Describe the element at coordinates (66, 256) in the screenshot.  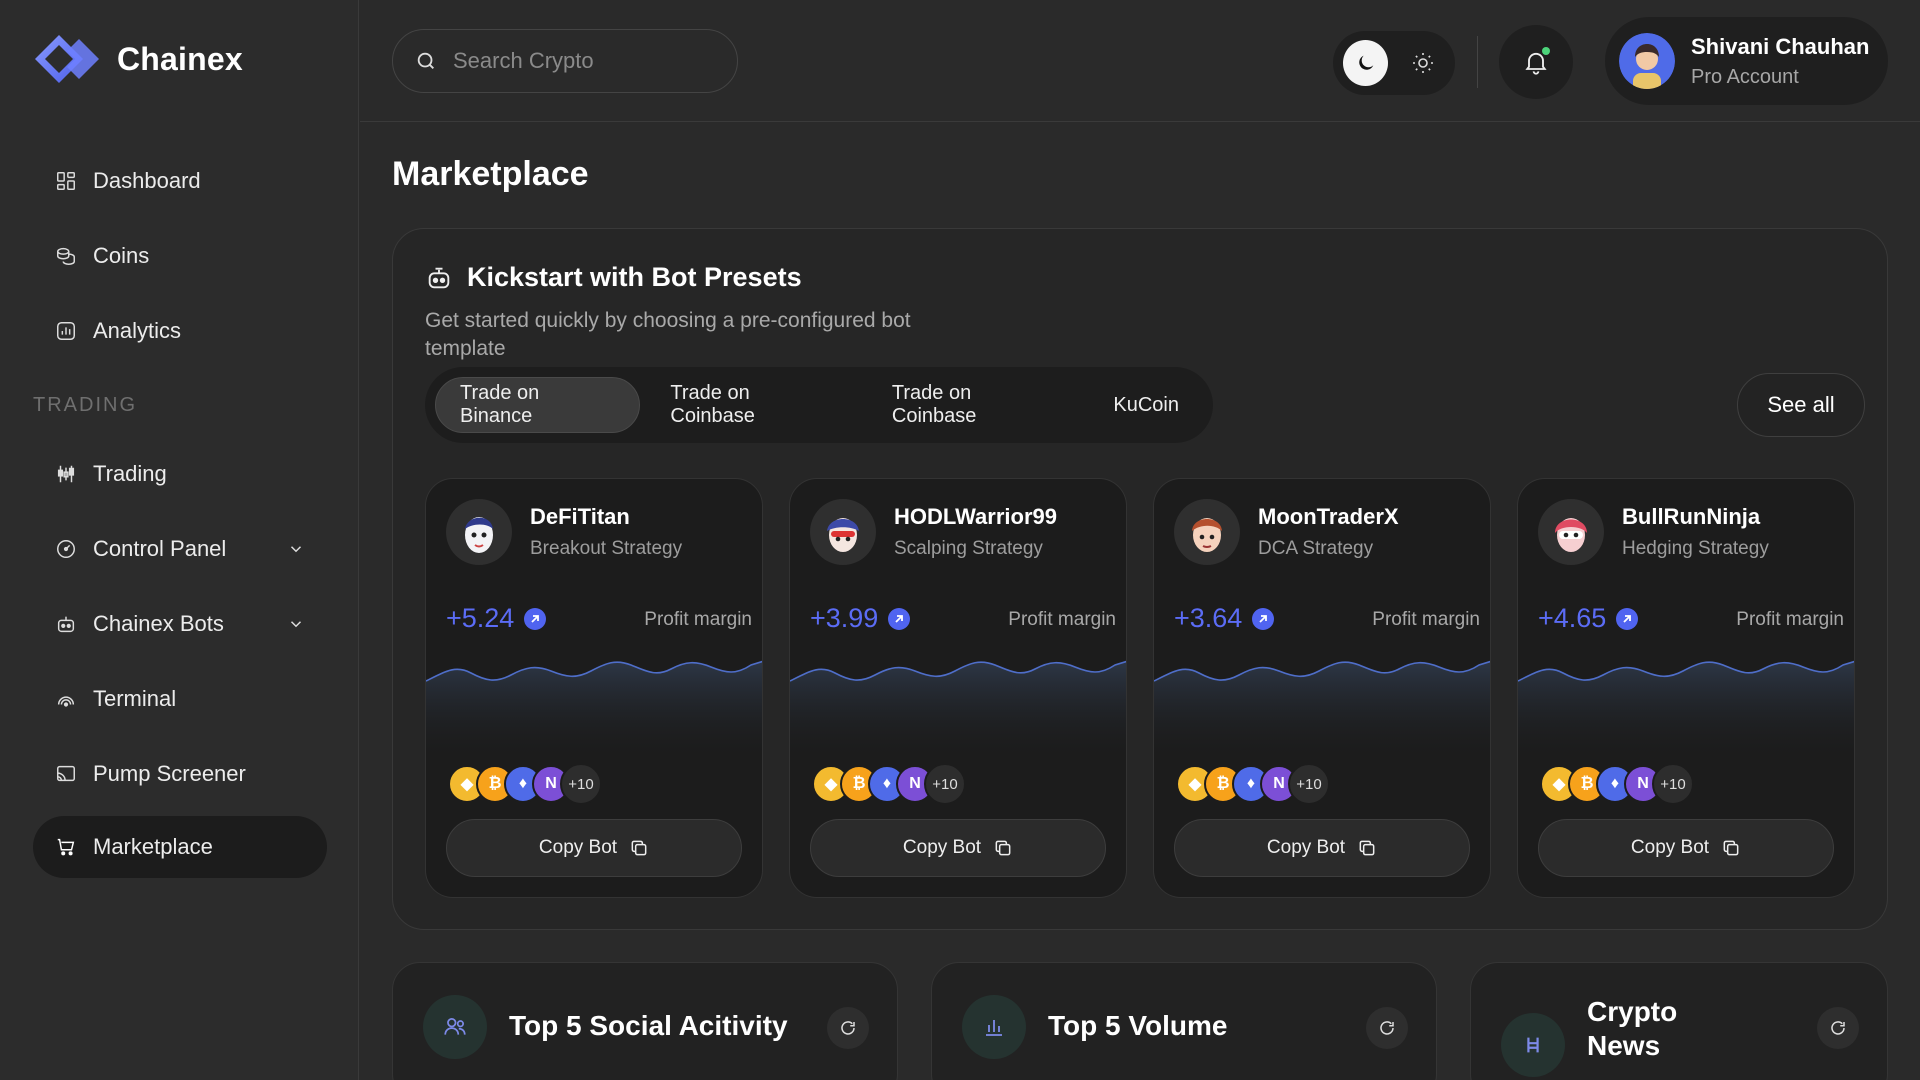
I see `coins-icon` at that location.